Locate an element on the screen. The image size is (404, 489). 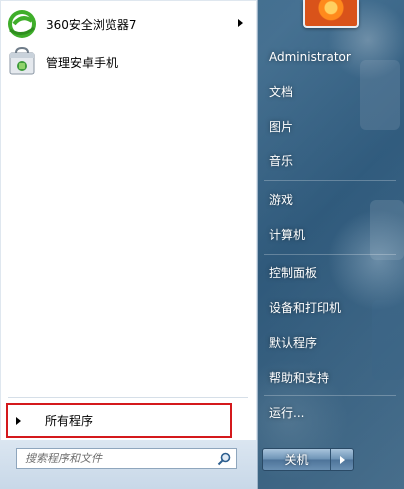
menu-item-label: 控制面板 is located at coordinates (293, 272).